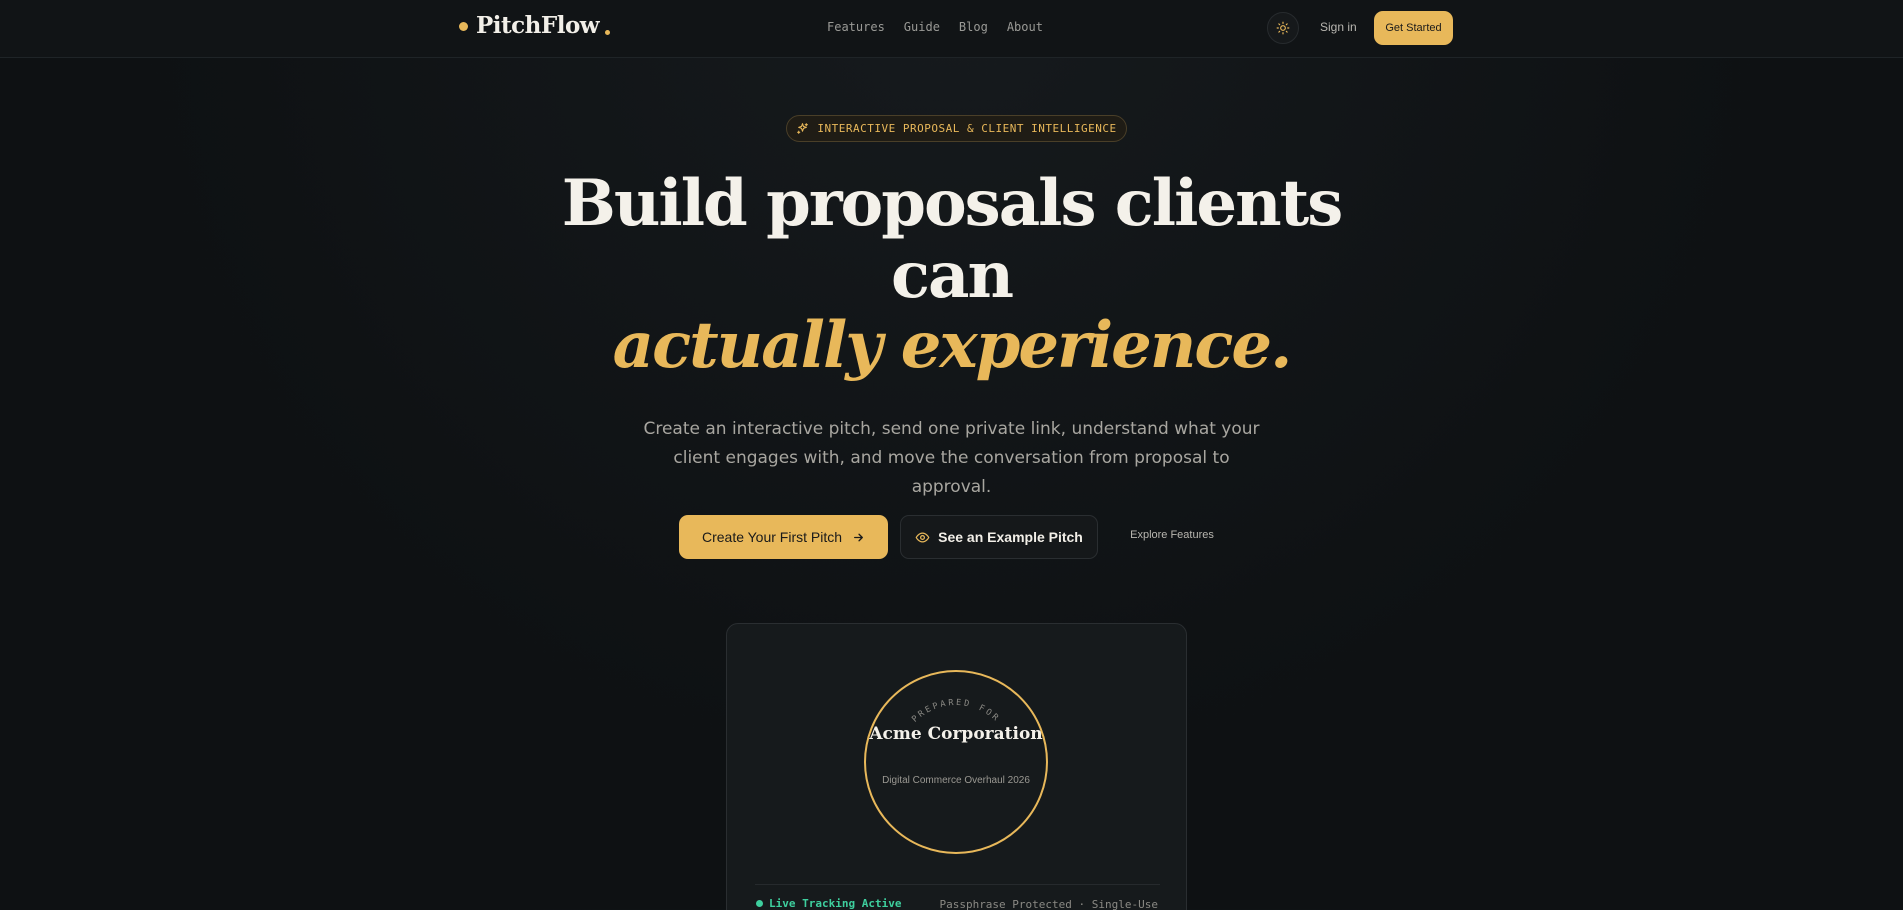 This screenshot has width=1903, height=910. I want to click on theme-toggle-button, so click(1283, 28).